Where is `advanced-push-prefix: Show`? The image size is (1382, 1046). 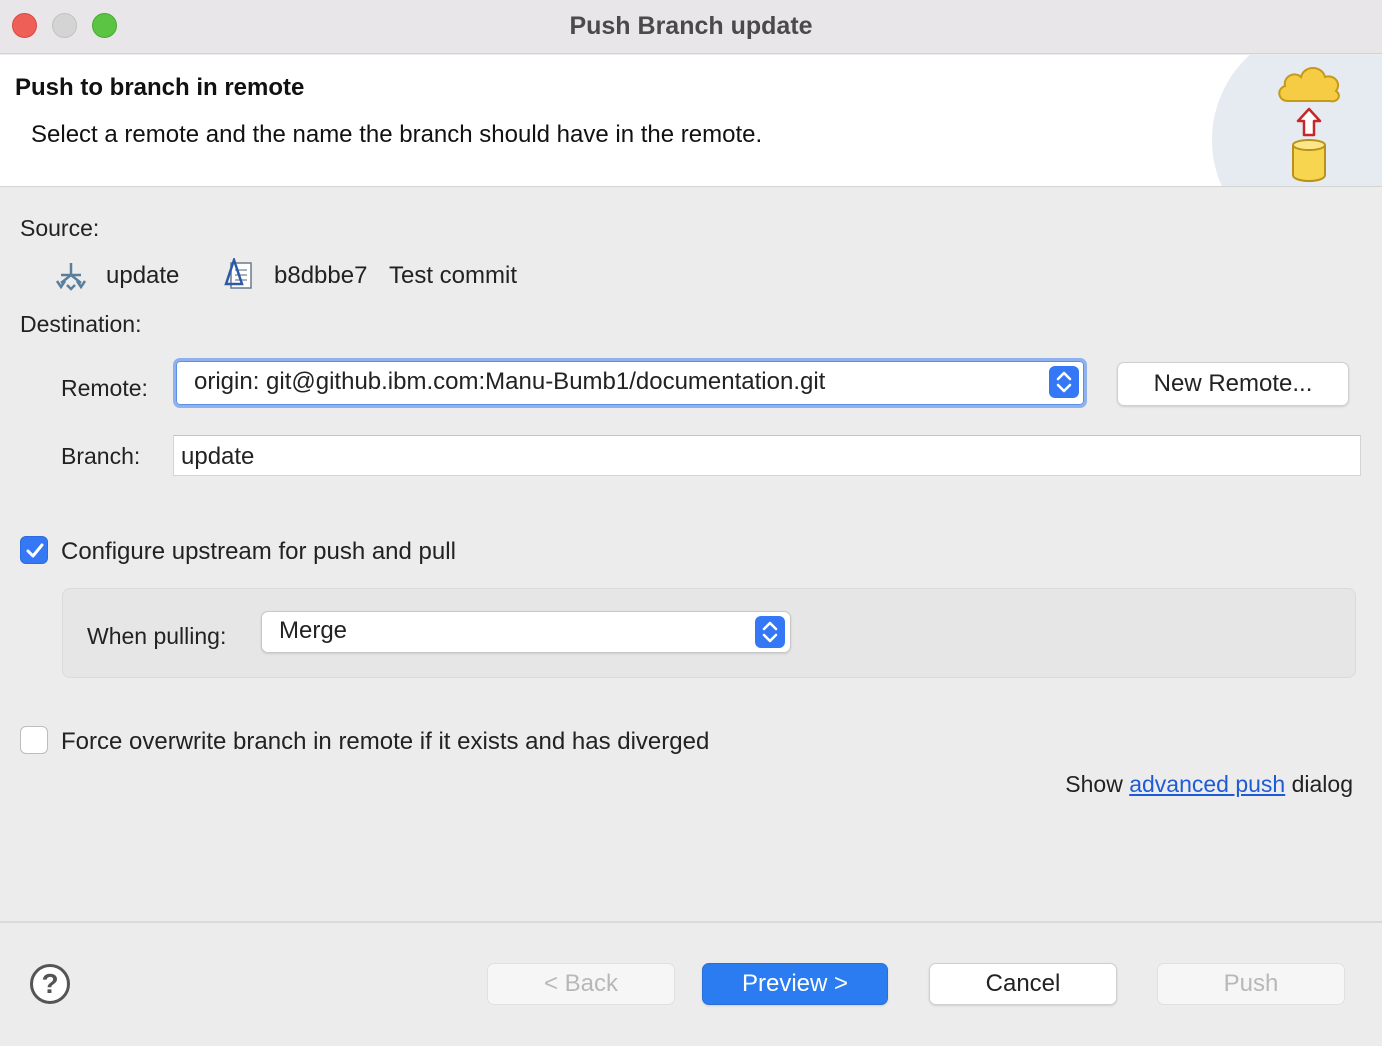 advanced-push-prefix: Show is located at coordinates (1094, 784).